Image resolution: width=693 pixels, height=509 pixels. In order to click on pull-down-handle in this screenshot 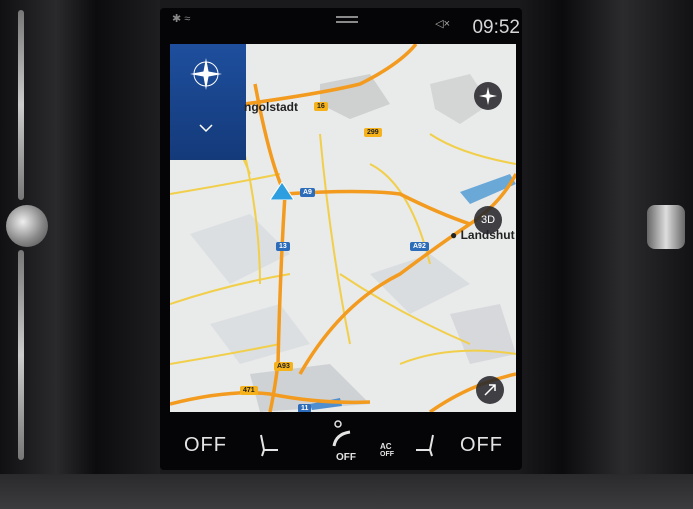, I will do `click(347, 17)`.